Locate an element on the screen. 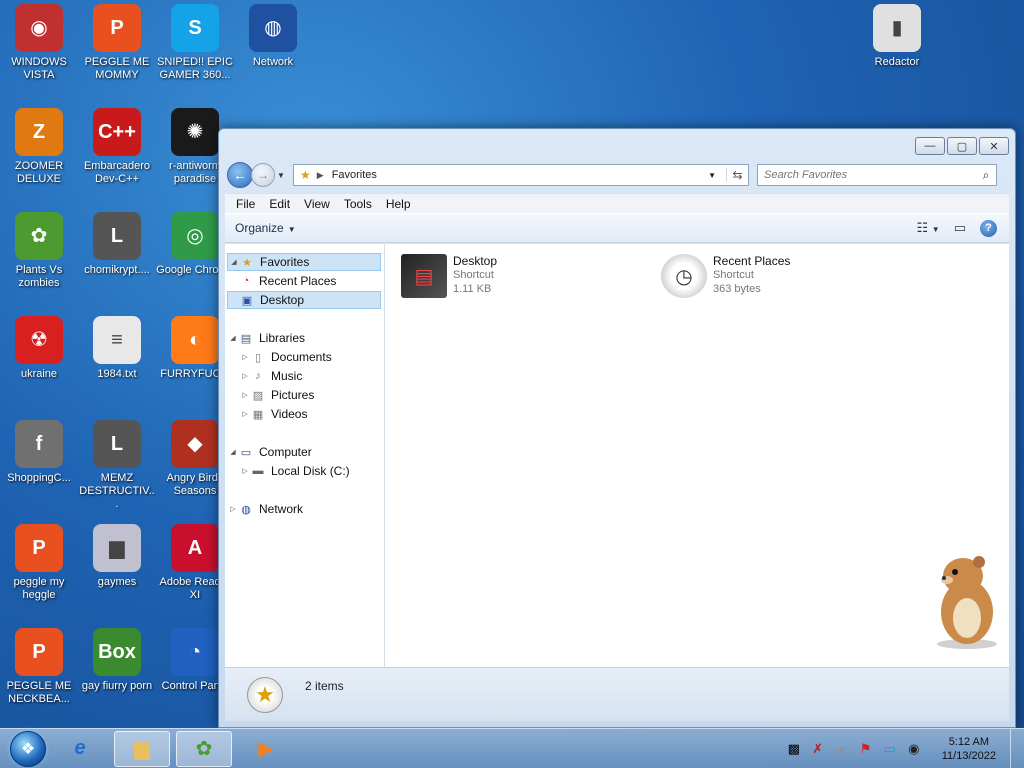 The height and width of the screenshot is (768, 1024). nav-recent-places: ◔ Recent Places is located at coordinates (288, 281).